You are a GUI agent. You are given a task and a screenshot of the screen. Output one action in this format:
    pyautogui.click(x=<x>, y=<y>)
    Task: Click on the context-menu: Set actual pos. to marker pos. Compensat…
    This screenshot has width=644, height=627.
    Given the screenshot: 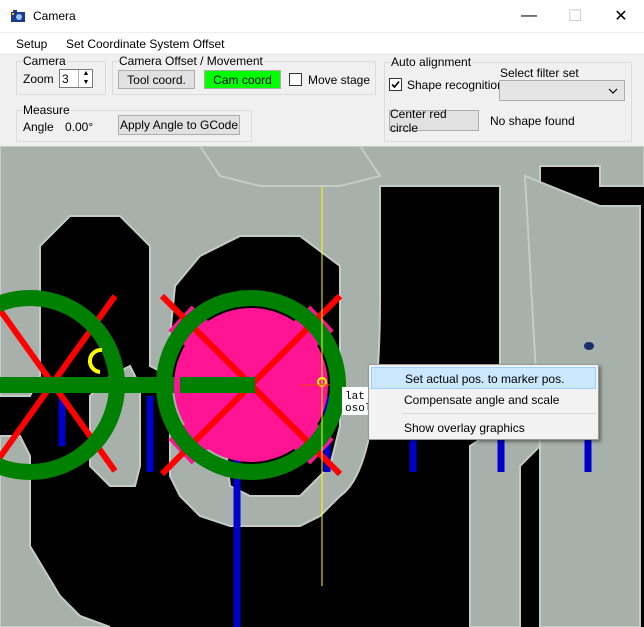 What is the action you would take?
    pyautogui.click(x=483, y=402)
    